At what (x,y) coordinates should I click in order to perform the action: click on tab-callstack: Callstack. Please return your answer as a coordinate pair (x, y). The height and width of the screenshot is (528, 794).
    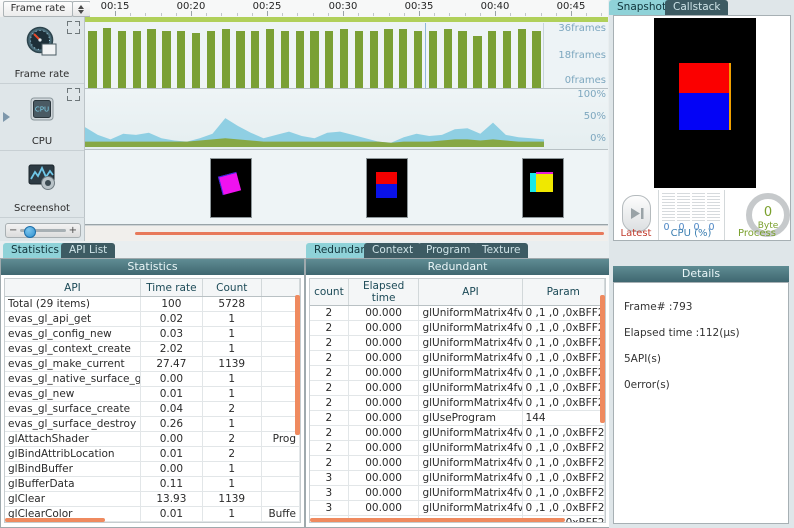
    Looking at the image, I should click on (697, 7).